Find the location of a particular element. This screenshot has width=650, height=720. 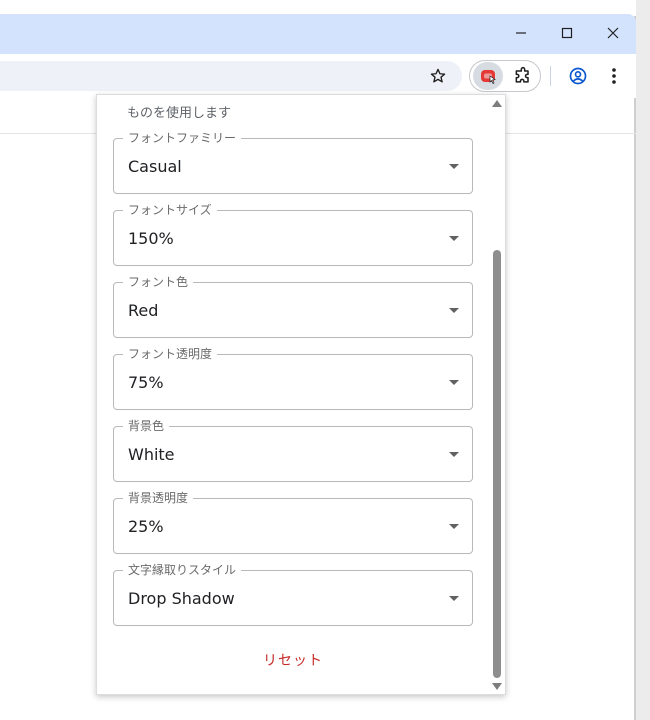

red-extension-icon is located at coordinates (488, 77).